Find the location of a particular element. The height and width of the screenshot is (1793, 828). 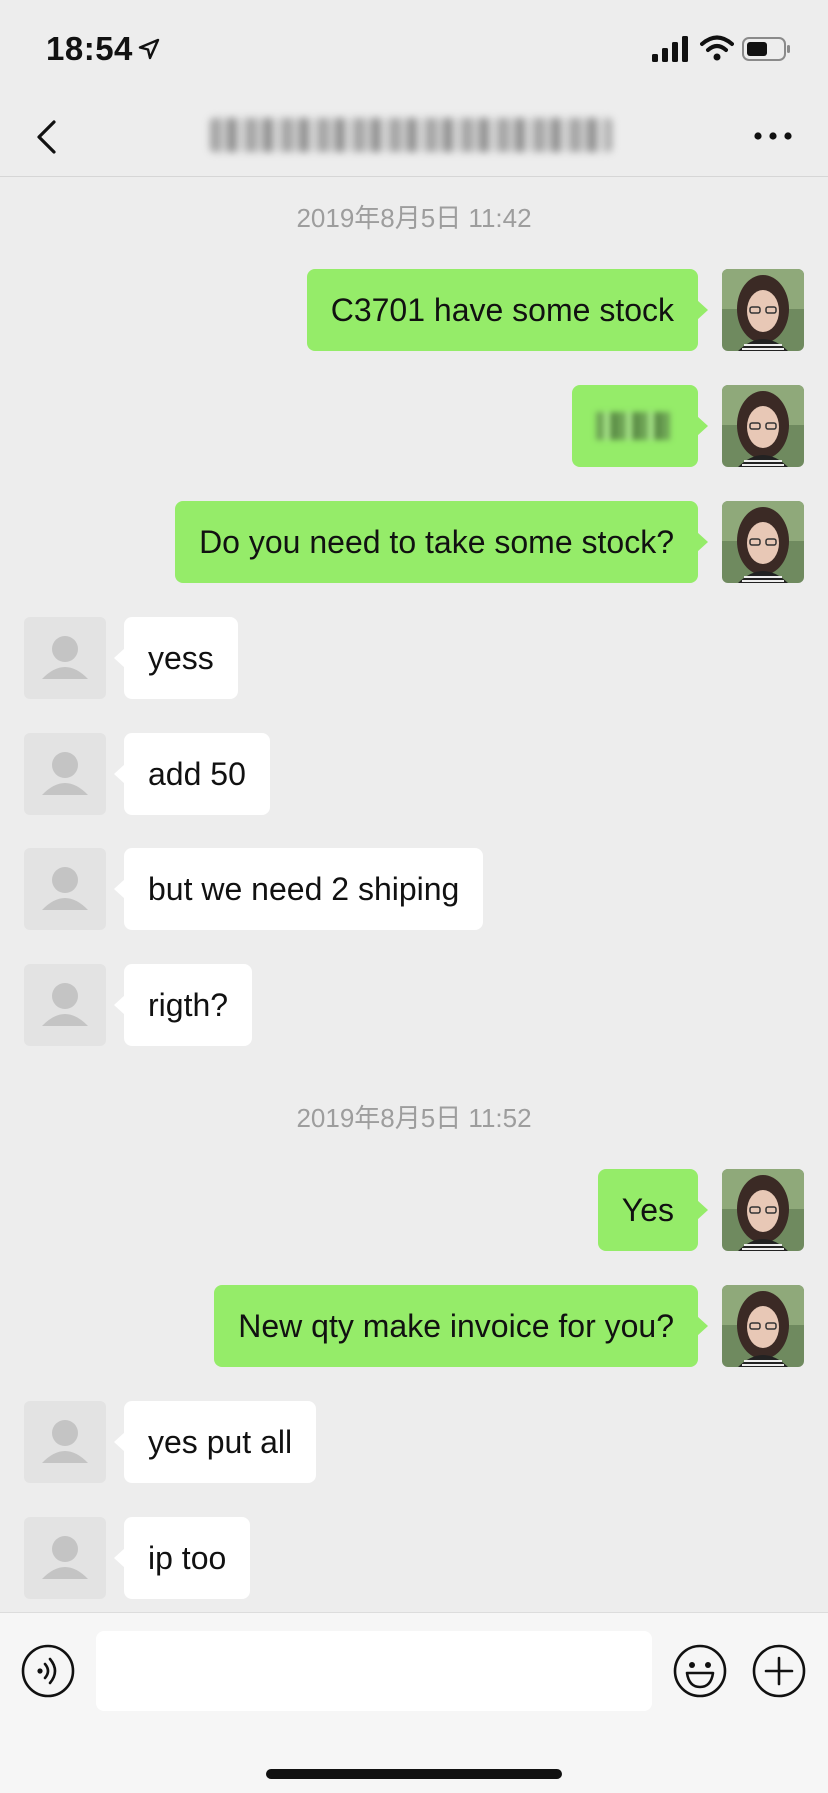

message-bubble-received: ip too is located at coordinates (182, 1558).